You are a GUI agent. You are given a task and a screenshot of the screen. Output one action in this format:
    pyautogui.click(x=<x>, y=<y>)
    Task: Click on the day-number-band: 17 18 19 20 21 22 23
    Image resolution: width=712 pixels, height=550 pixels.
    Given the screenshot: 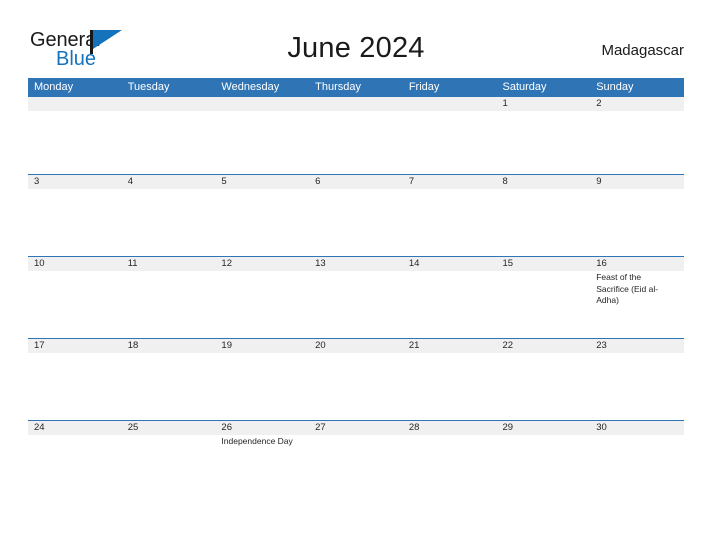 What is the action you would take?
    pyautogui.click(x=356, y=346)
    